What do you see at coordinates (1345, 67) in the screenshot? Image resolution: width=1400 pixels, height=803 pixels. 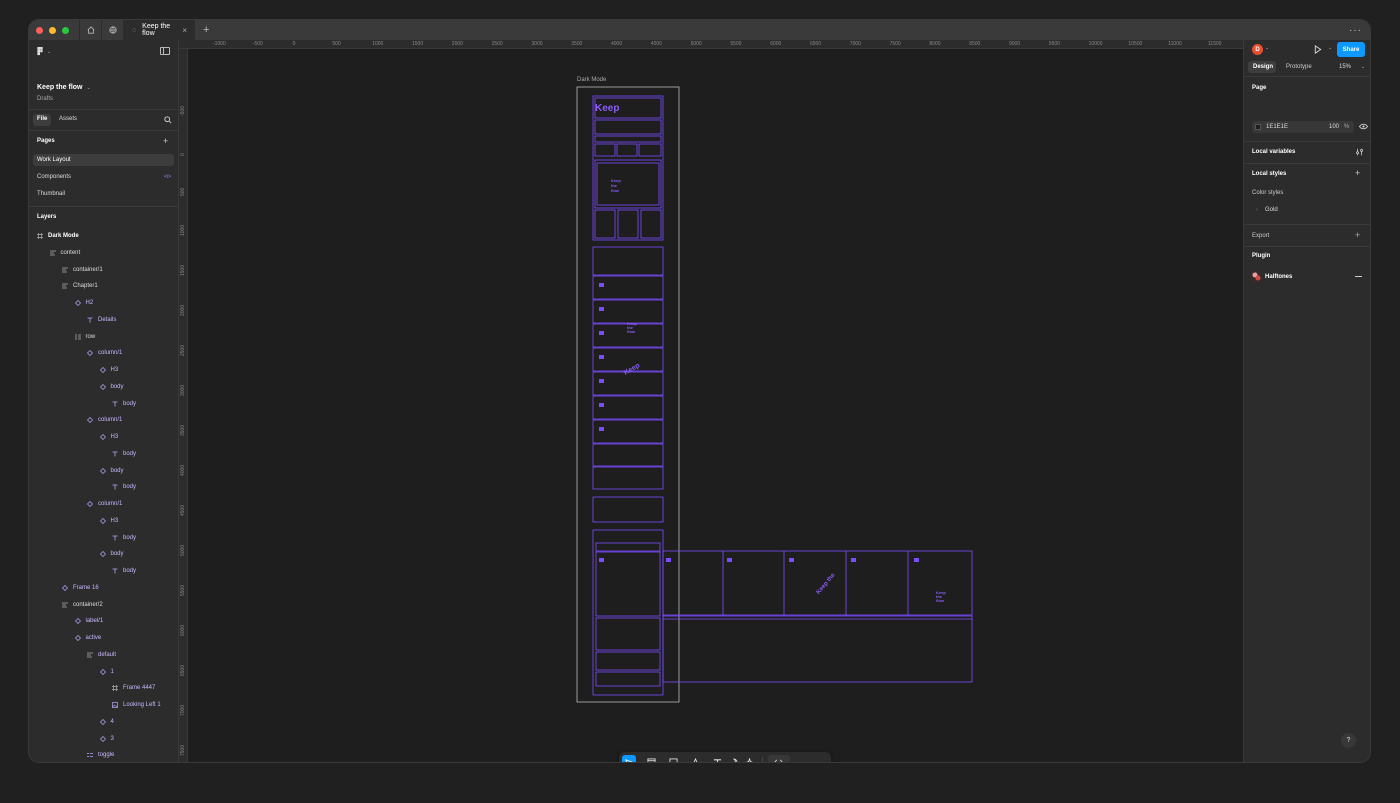 I see `zoom-level: 15%` at bounding box center [1345, 67].